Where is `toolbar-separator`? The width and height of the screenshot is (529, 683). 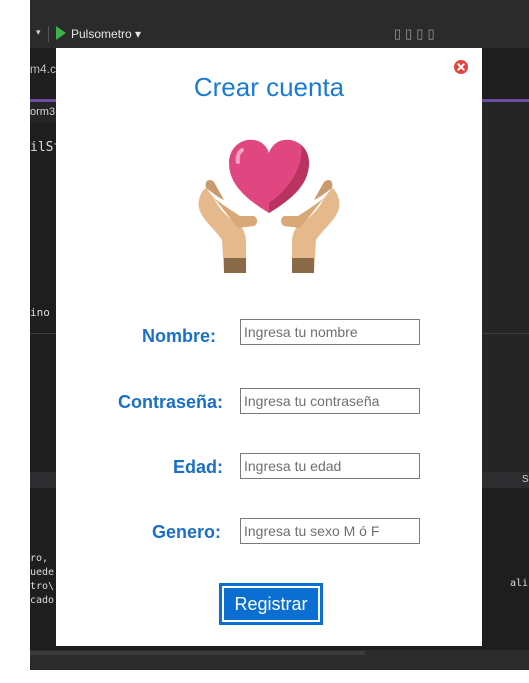
toolbar-separator is located at coordinates (48, 34).